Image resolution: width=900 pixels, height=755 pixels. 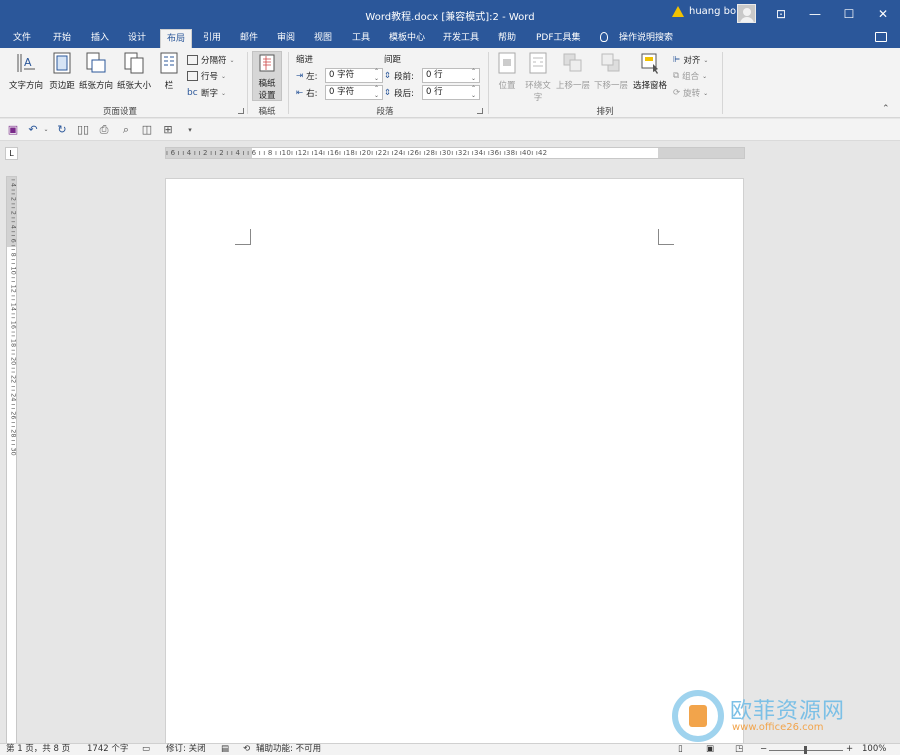 What do you see at coordinates (100, 39) in the screenshot?
I see `tab-insert: 插入` at bounding box center [100, 39].